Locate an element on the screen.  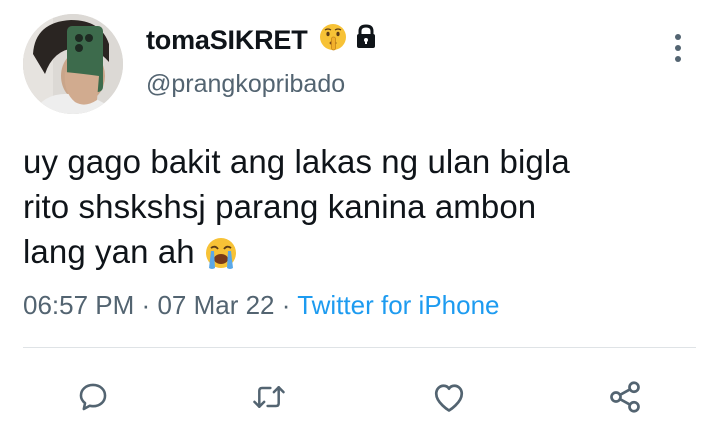
avatar is located at coordinates (73, 64).